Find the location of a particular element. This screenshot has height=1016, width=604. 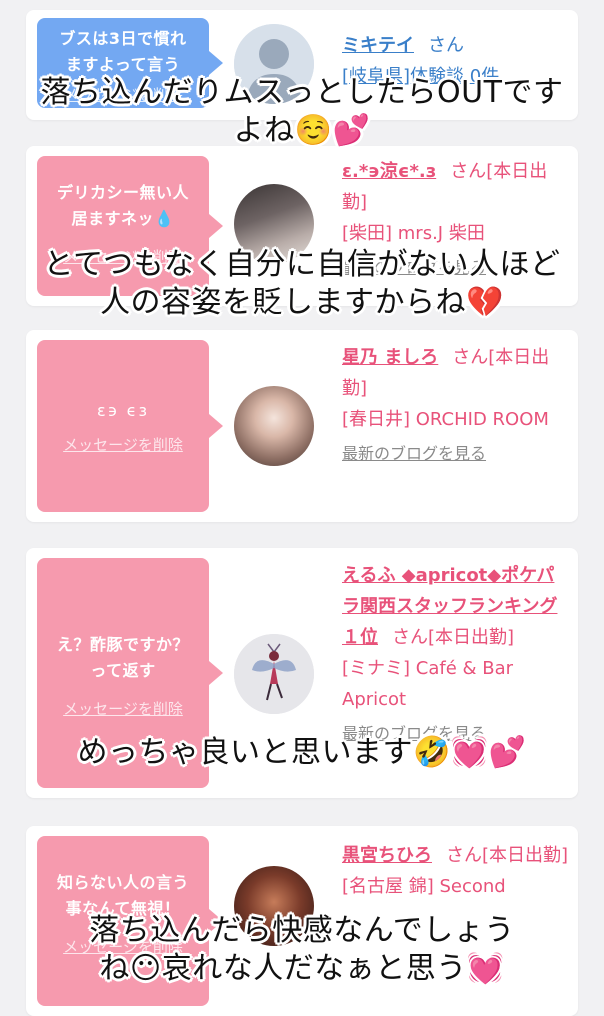

overlay-caption: とてつもなく自分に自信がない人ほど 人の容姿を貶しますからね💔 is located at coordinates (302, 283).